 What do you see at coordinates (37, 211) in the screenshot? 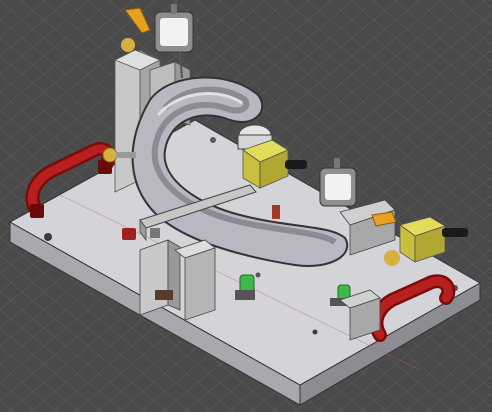
I see `handle-foot` at bounding box center [37, 211].